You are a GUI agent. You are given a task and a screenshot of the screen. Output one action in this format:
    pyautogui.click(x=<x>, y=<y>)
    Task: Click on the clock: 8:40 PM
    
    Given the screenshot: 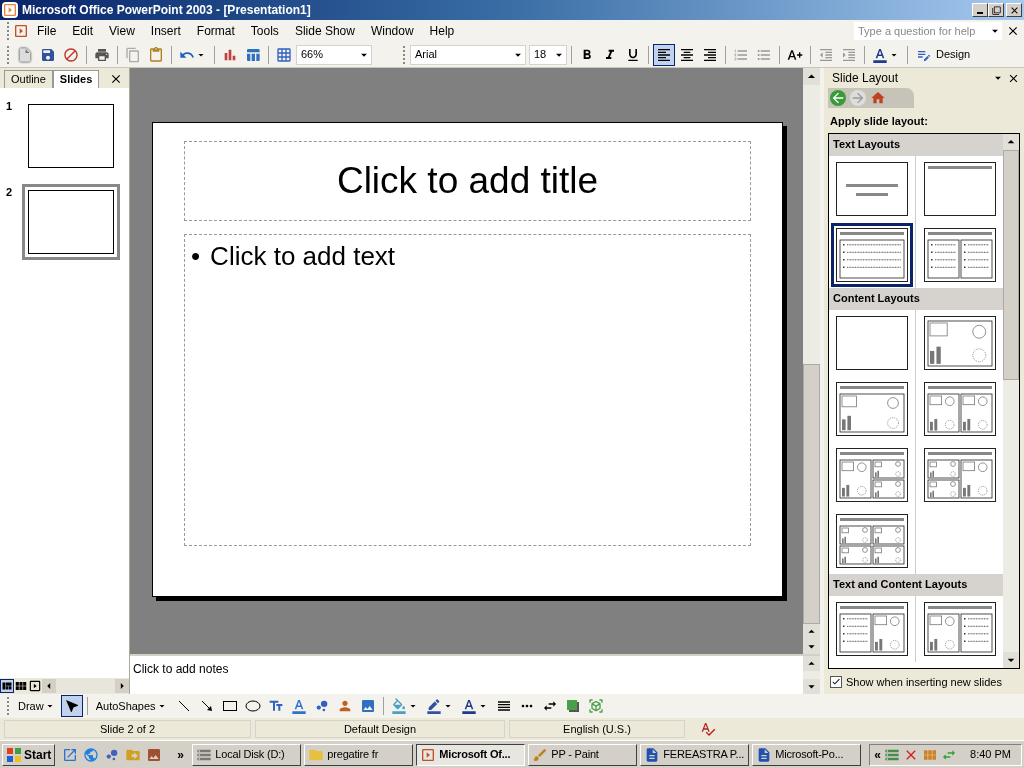 What is the action you would take?
    pyautogui.click(x=990, y=755)
    